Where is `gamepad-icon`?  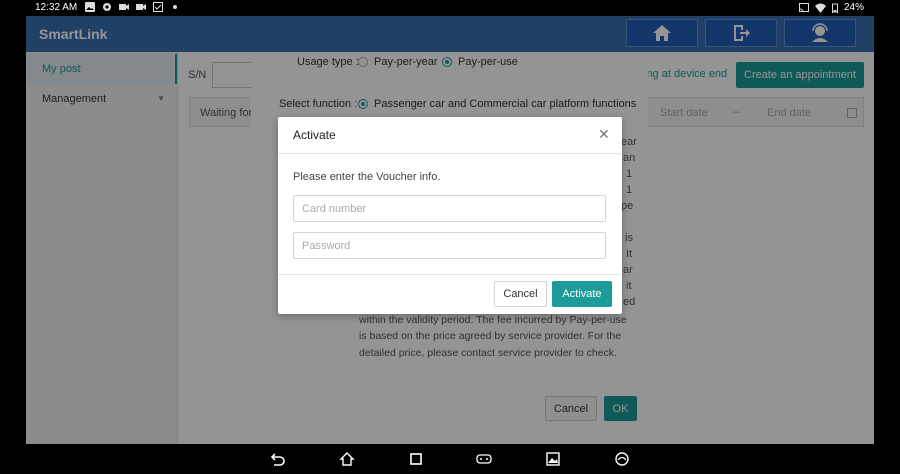
gamepad-icon is located at coordinates (484, 459).